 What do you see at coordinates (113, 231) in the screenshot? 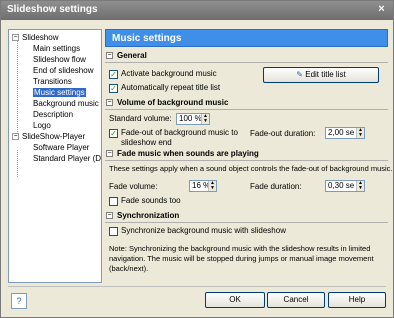
I see `sync-checkbox` at bounding box center [113, 231].